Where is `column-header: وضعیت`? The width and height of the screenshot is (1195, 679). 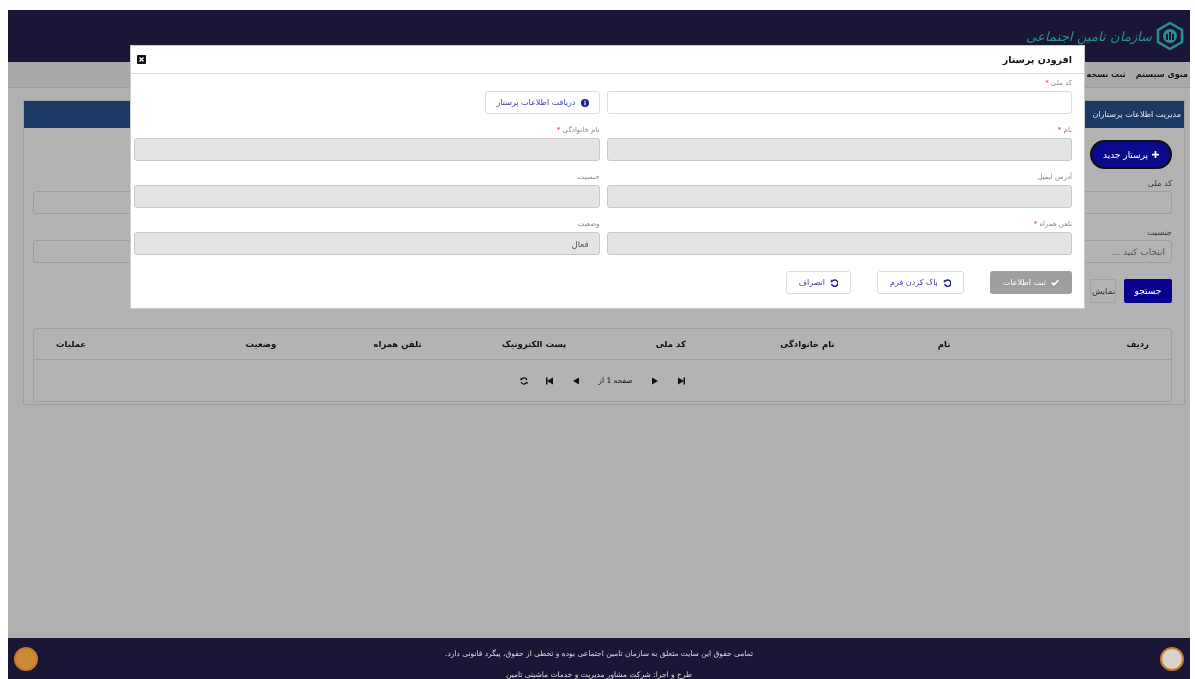
column-header: وضعیت is located at coordinates (261, 344).